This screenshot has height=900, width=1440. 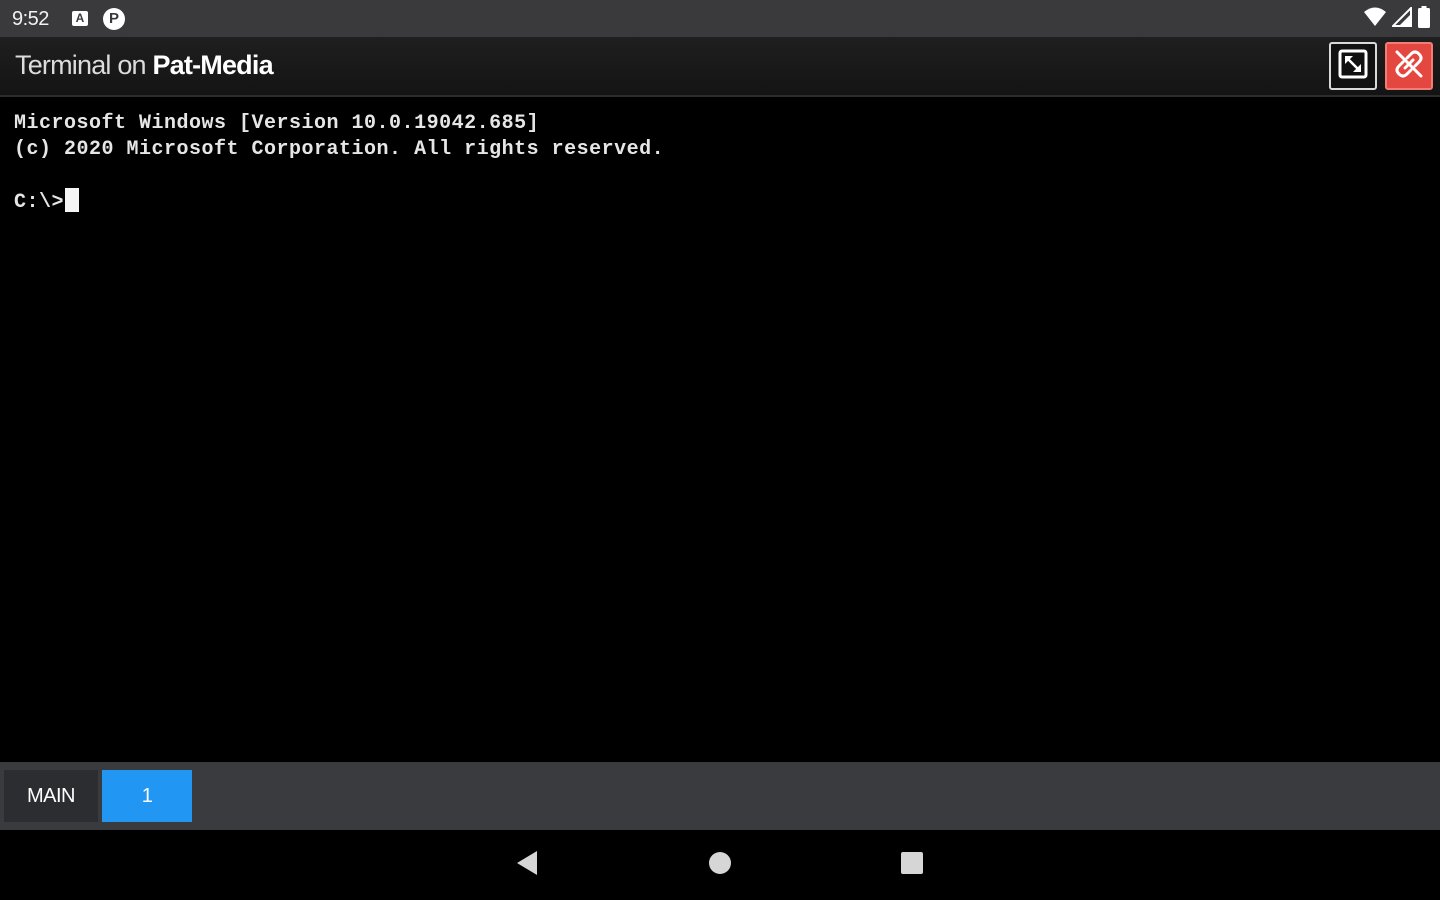 I want to click on terminal-cursor, so click(x=72, y=200).